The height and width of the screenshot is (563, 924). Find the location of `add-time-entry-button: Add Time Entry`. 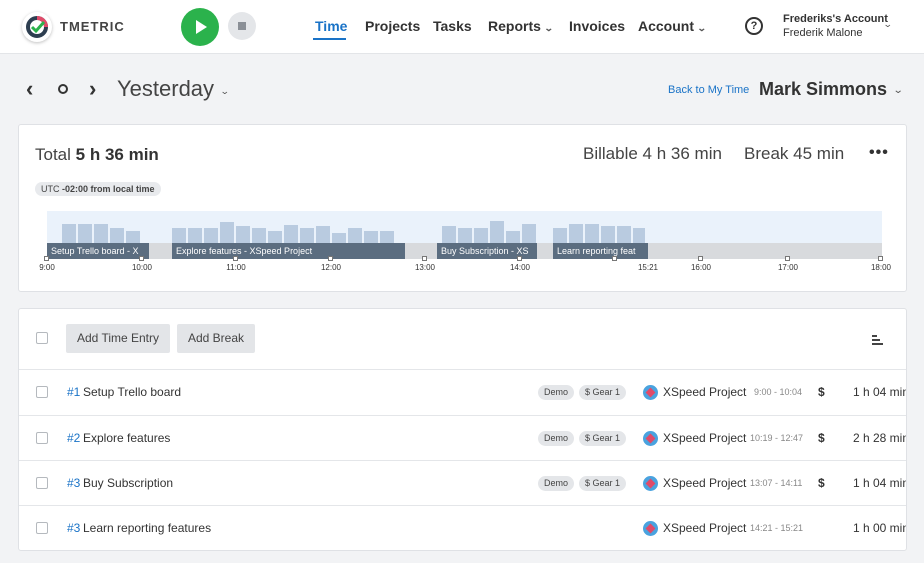

add-time-entry-button: Add Time Entry is located at coordinates (118, 338).